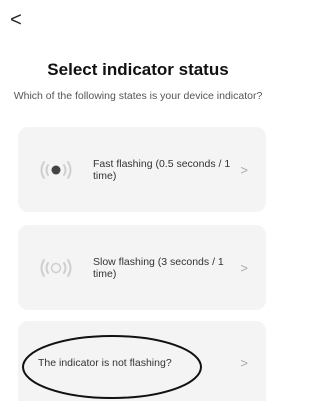 The image size is (320, 401). What do you see at coordinates (138, 69) in the screenshot?
I see `page-title: Select indicator status` at bounding box center [138, 69].